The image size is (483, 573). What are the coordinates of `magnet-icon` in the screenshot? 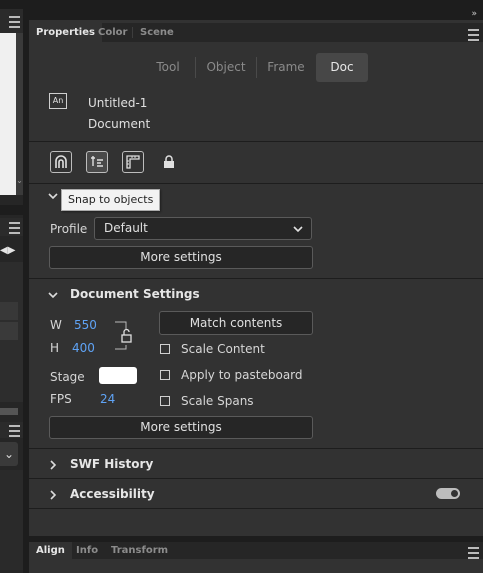 It's located at (61, 161).